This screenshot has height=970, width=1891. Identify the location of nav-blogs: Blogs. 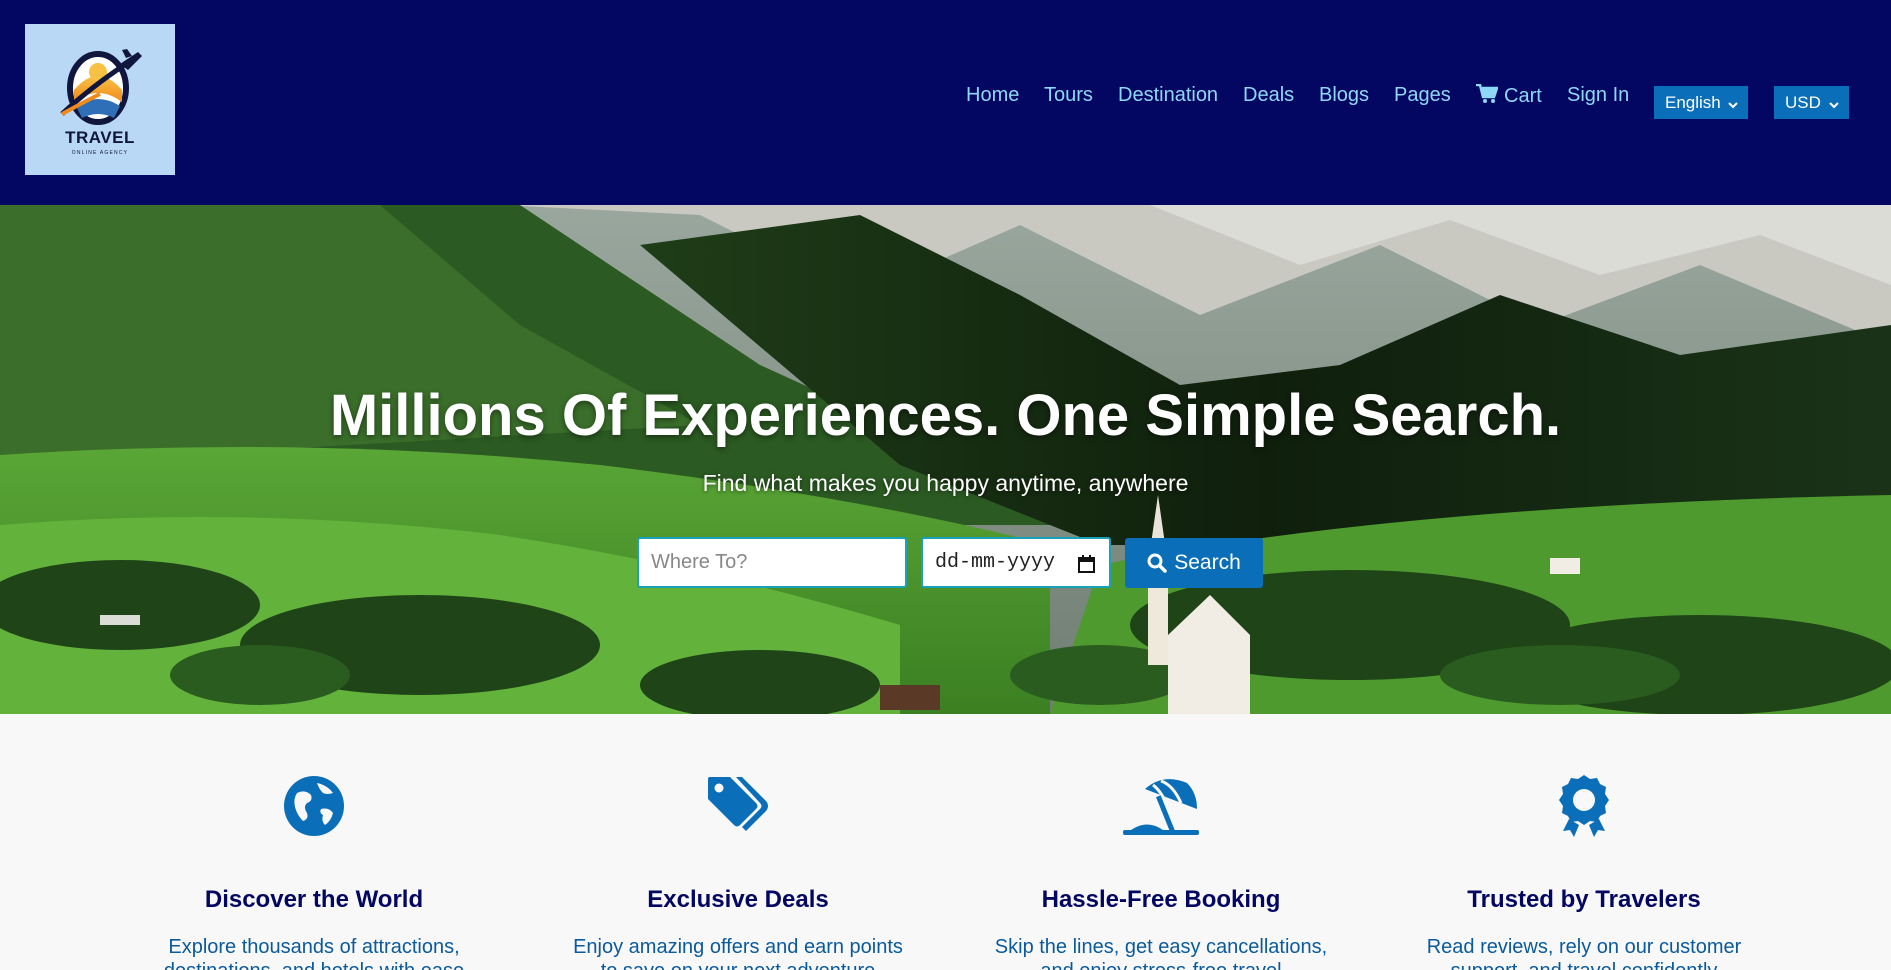
(1344, 95).